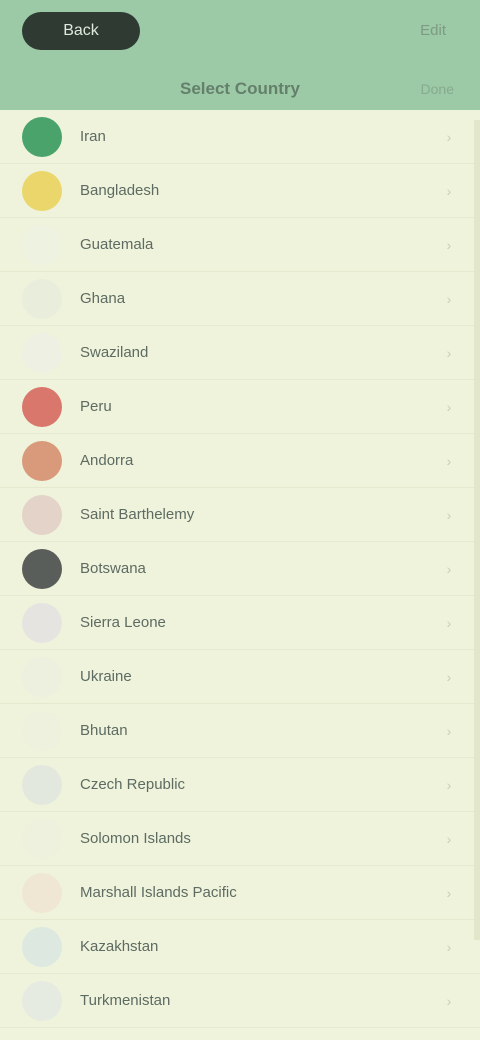  Describe the element at coordinates (240, 407) in the screenshot. I see `list-item: Peru ›` at that location.